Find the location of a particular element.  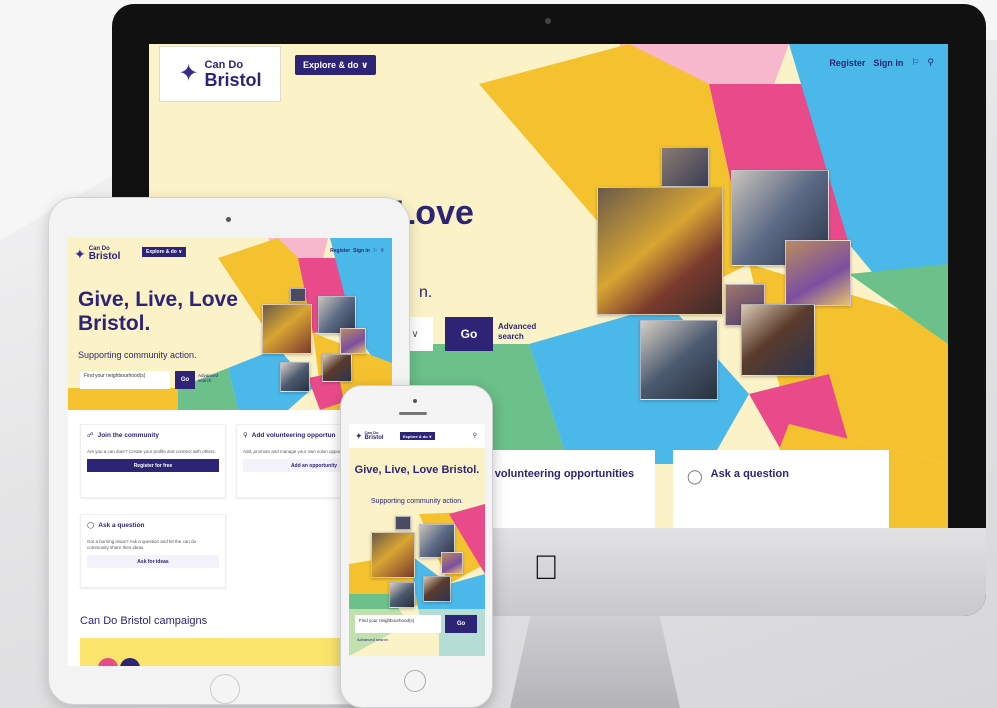

ask-question-title: Ask a question is located at coordinates (121, 525).